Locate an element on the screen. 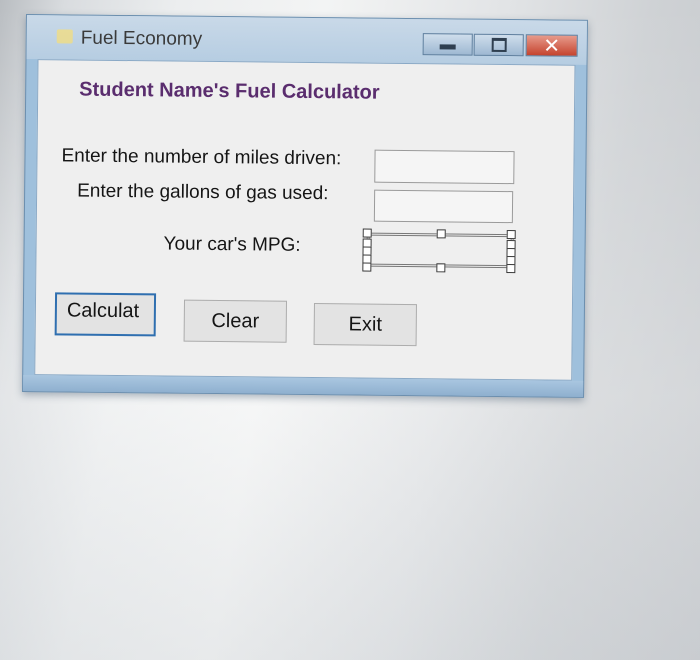  close-icon: ✕ is located at coordinates (552, 45).